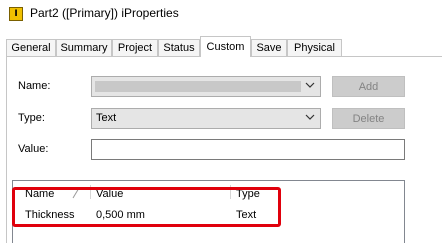 This screenshot has width=442, height=243. What do you see at coordinates (198, 86) in the screenshot?
I see `name-combobox-value` at bounding box center [198, 86].